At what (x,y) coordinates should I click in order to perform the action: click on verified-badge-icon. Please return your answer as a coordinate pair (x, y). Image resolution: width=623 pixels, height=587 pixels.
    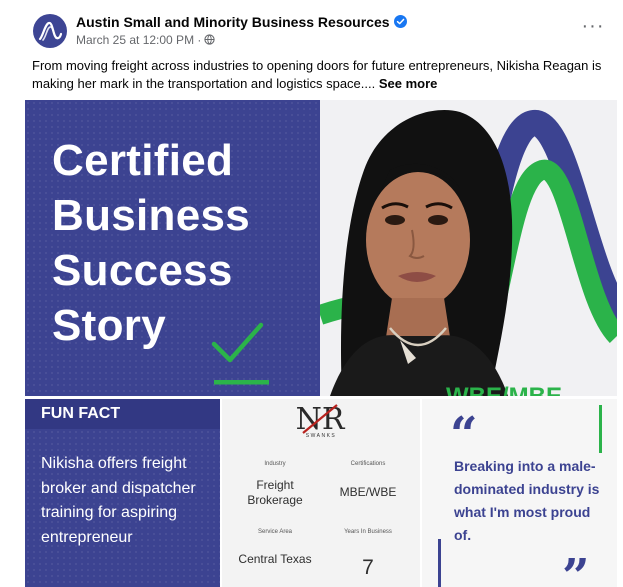
    Looking at the image, I should click on (400, 21).